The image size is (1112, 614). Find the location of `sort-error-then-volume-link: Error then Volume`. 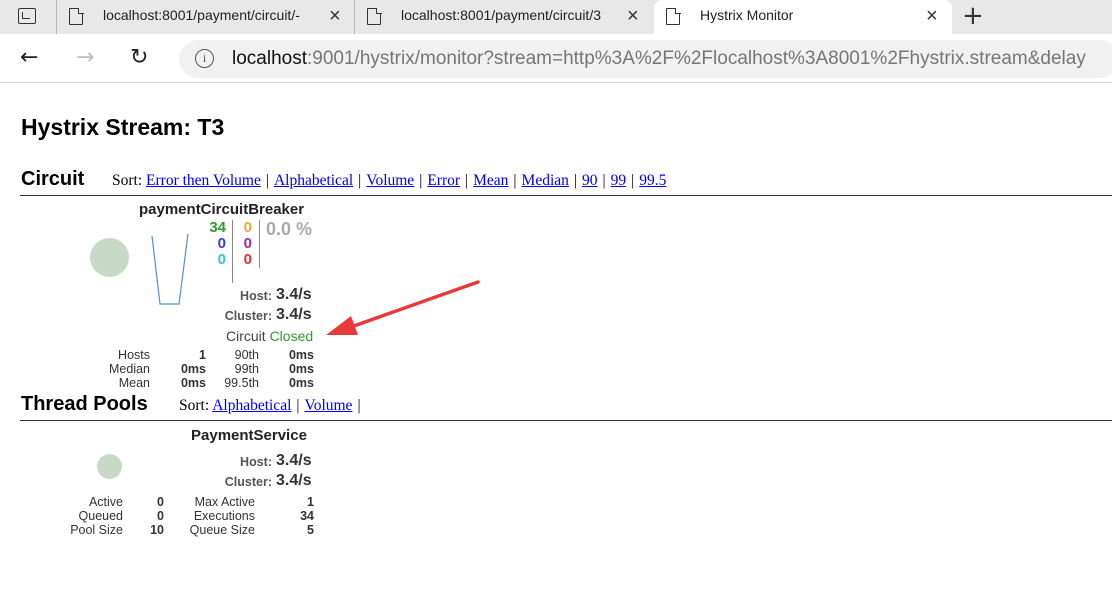

sort-error-then-volume-link: Error then Volume is located at coordinates (203, 180).